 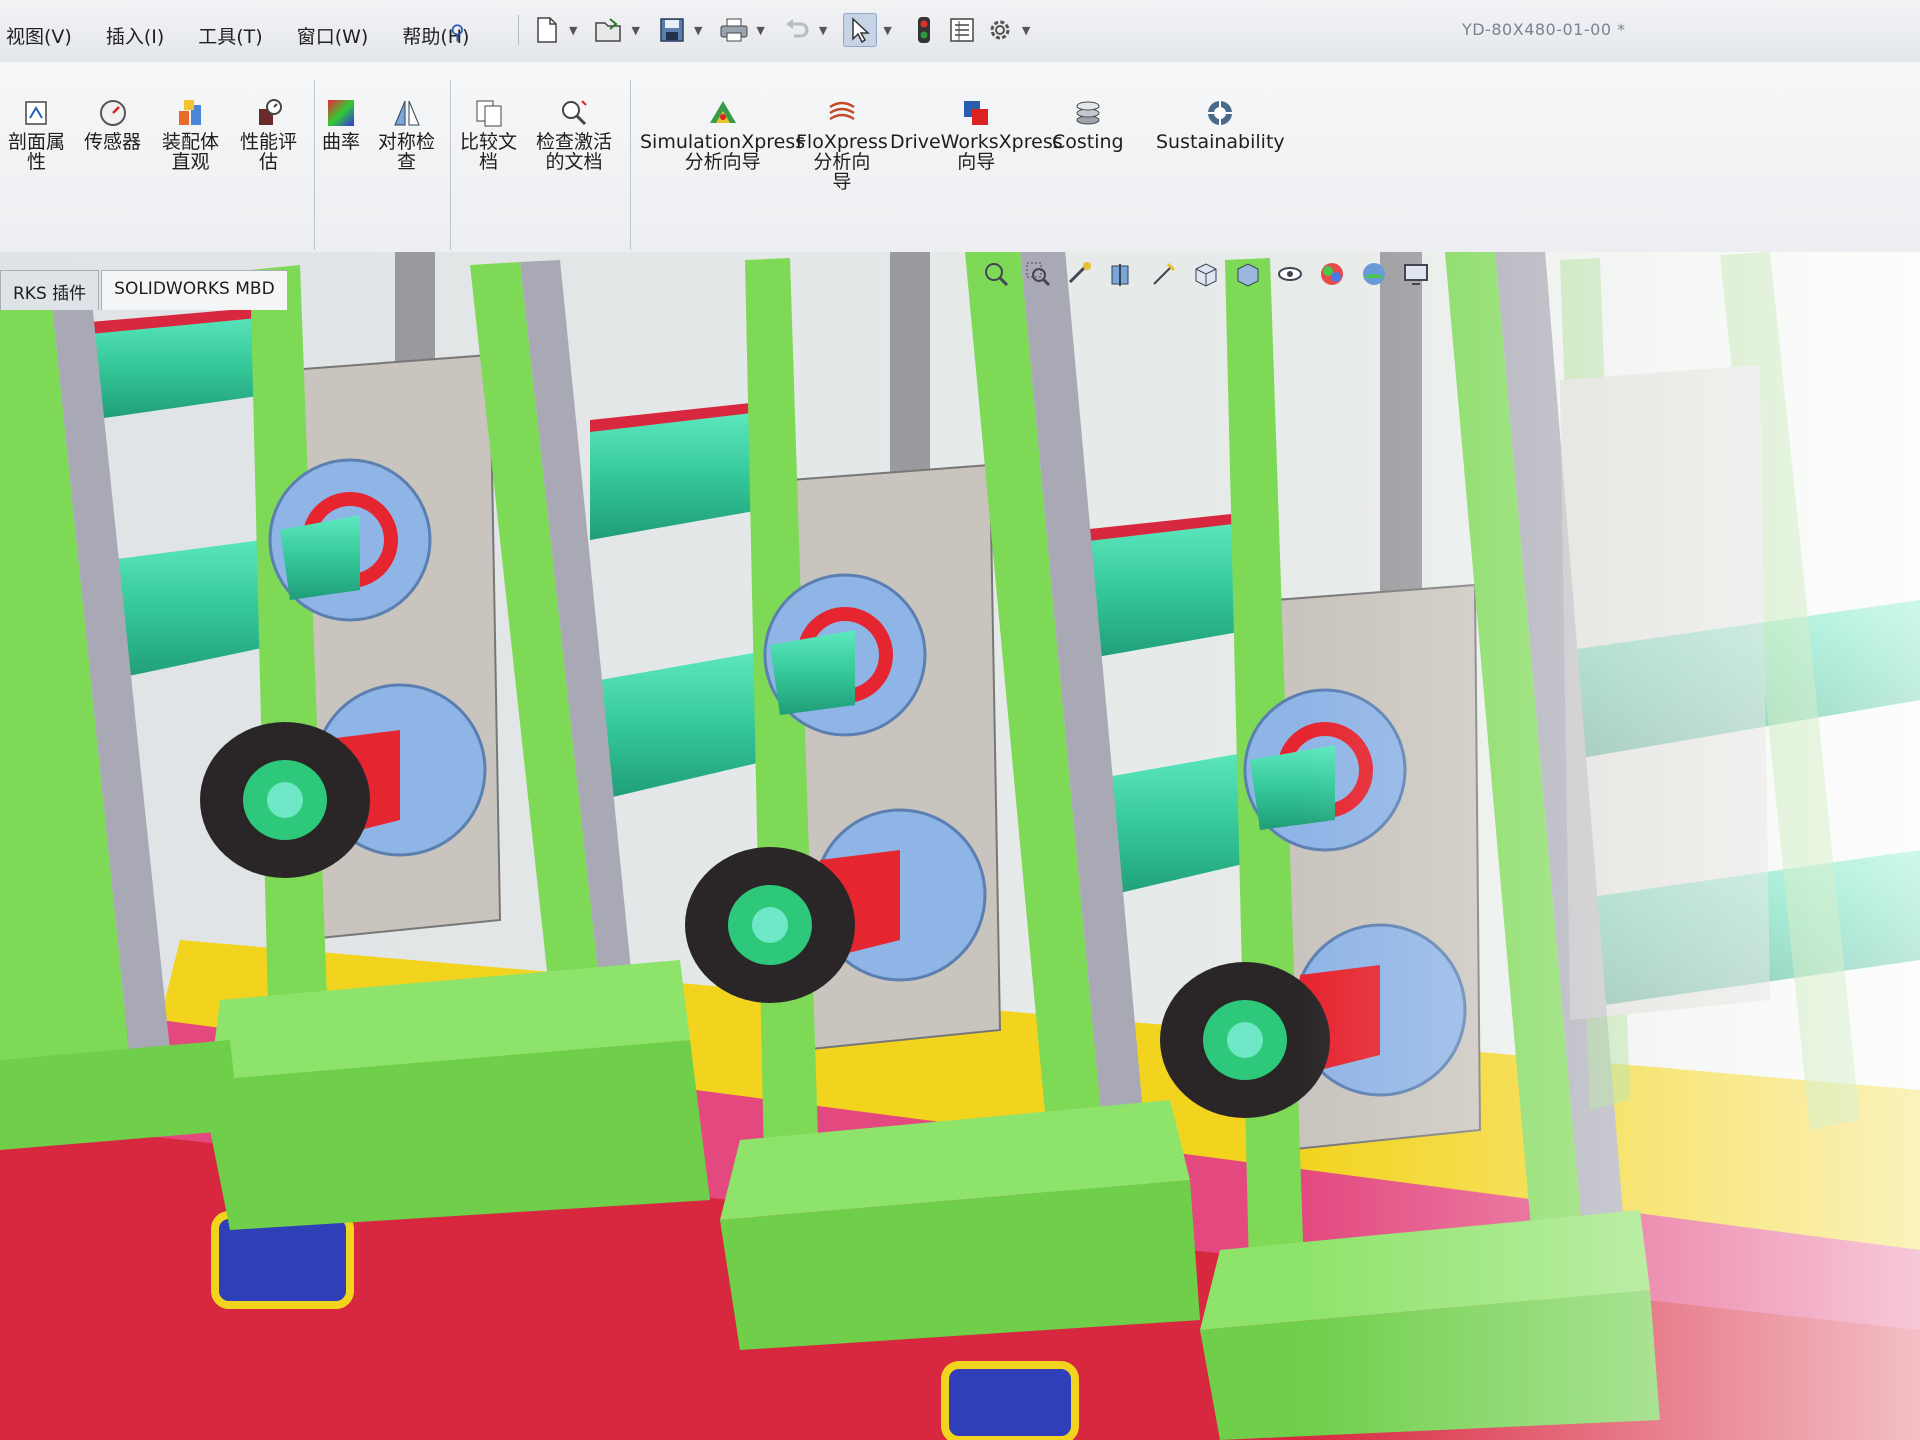 What do you see at coordinates (1000, 30) in the screenshot?
I see `options-gear-icon` at bounding box center [1000, 30].